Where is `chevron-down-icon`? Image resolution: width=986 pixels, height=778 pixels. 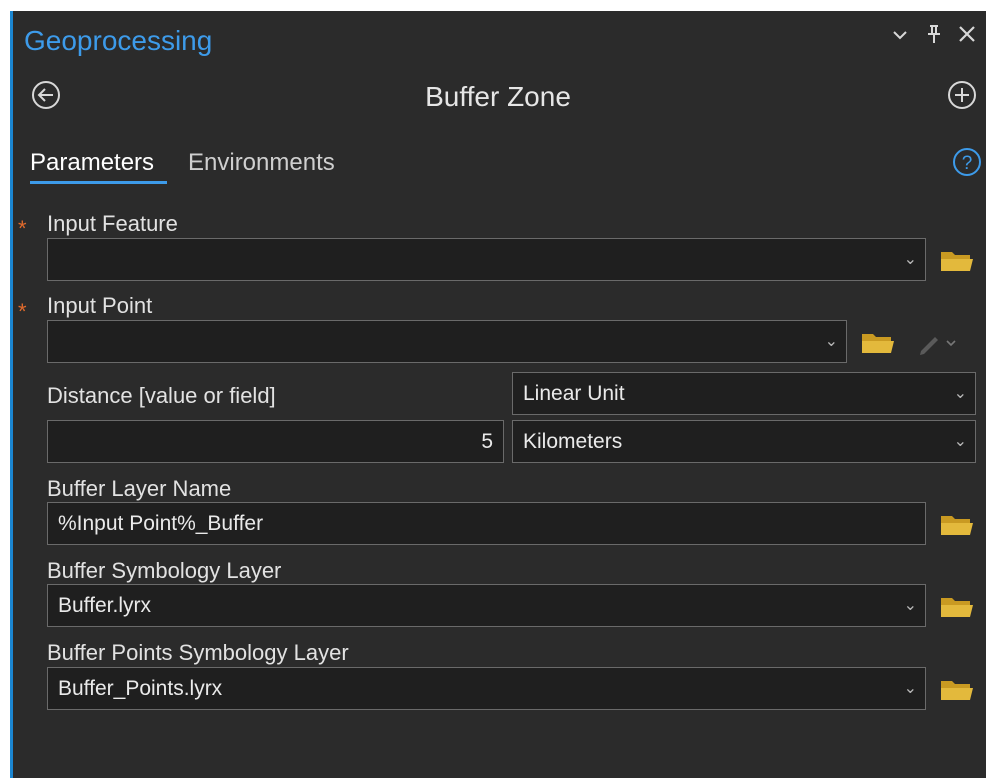 chevron-down-icon is located at coordinates (900, 38).